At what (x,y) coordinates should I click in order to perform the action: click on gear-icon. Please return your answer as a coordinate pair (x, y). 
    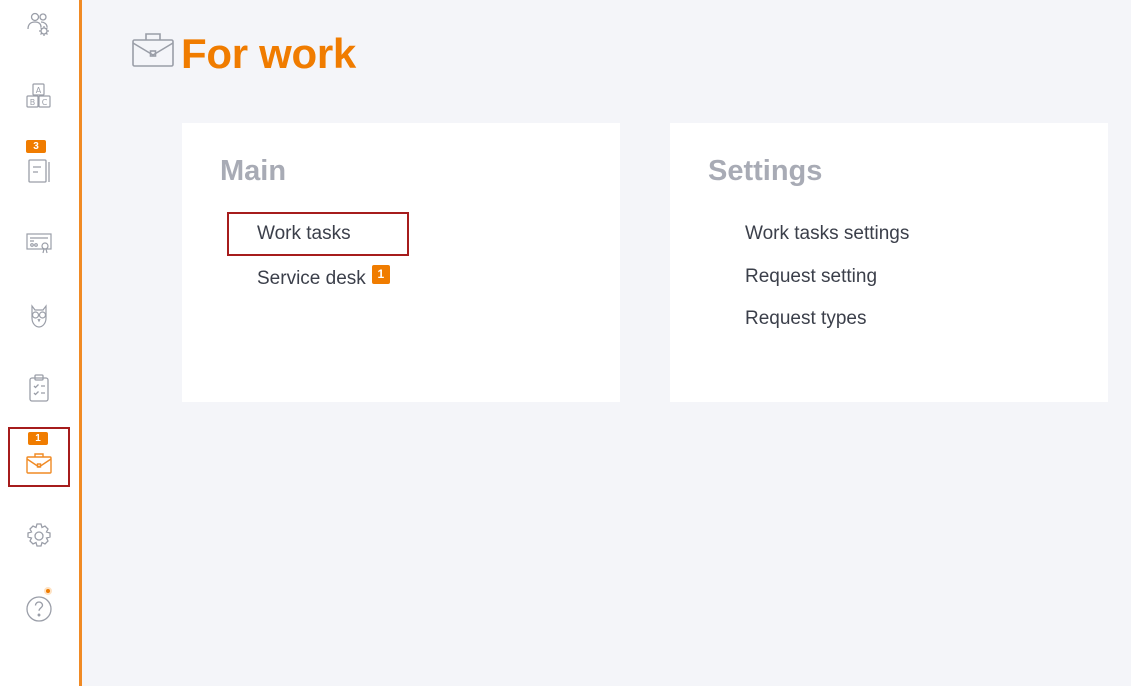
    Looking at the image, I should click on (39, 536).